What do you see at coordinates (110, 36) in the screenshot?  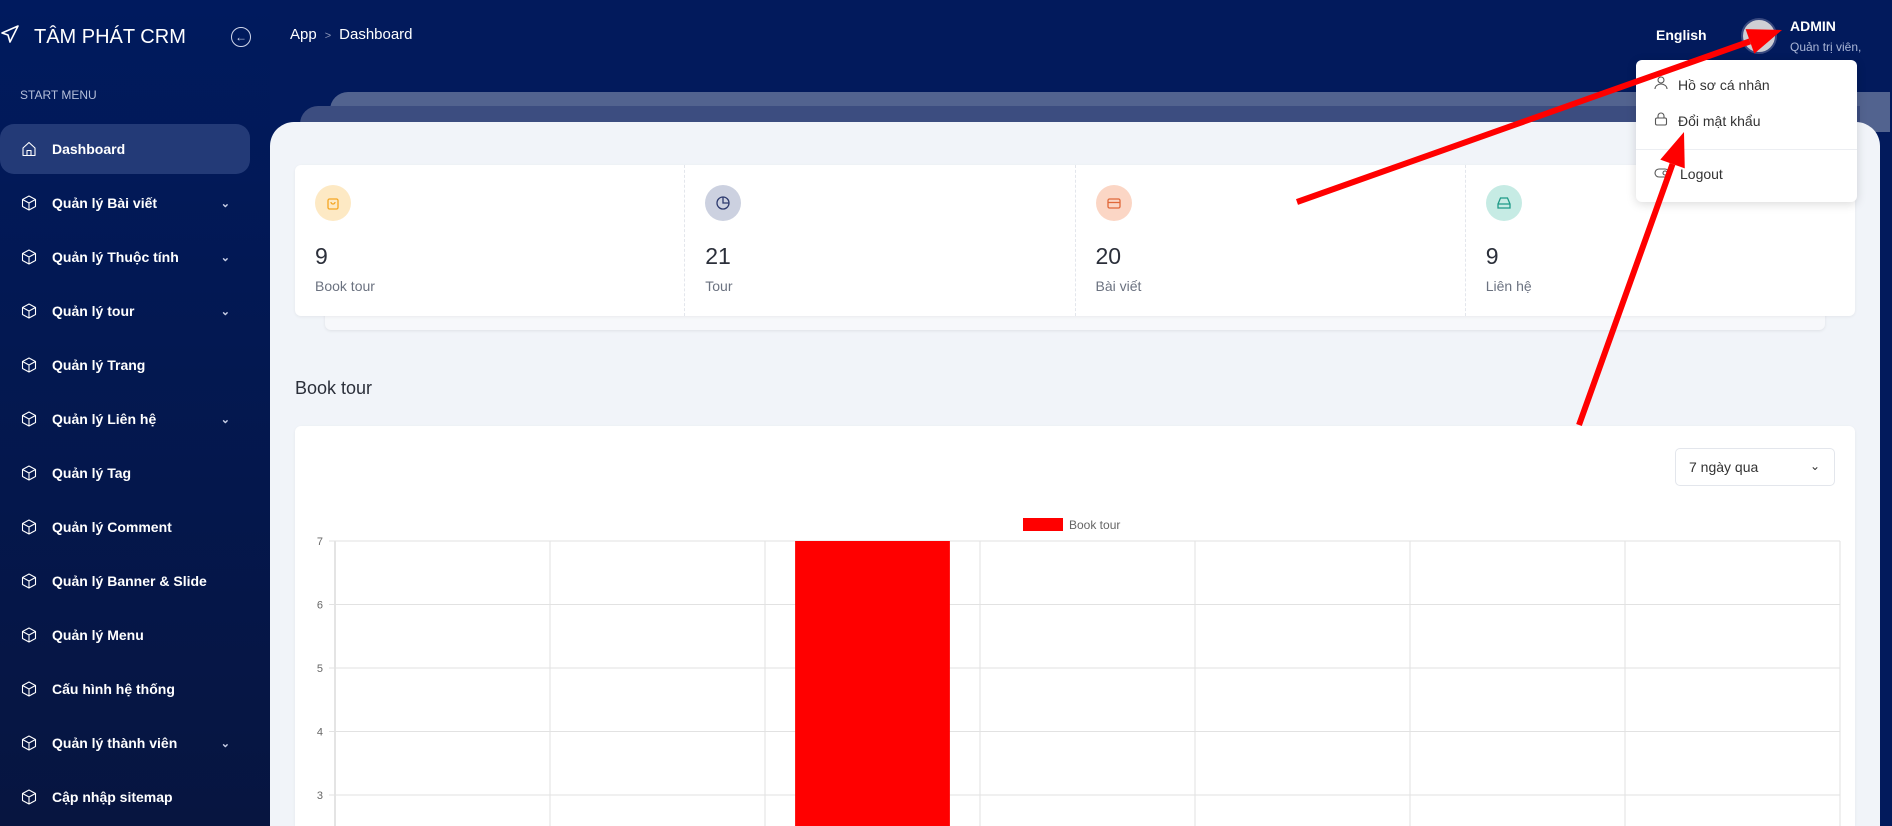 I see `brand-name: TÂM PHÁT CRM` at bounding box center [110, 36].